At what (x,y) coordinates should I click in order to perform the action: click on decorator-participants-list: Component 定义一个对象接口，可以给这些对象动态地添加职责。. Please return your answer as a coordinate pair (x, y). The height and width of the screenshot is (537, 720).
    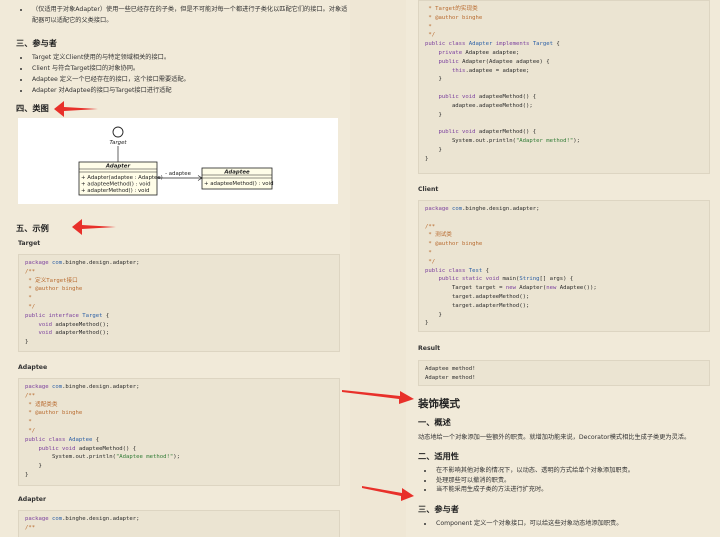
    Looking at the image, I should click on (564, 523).